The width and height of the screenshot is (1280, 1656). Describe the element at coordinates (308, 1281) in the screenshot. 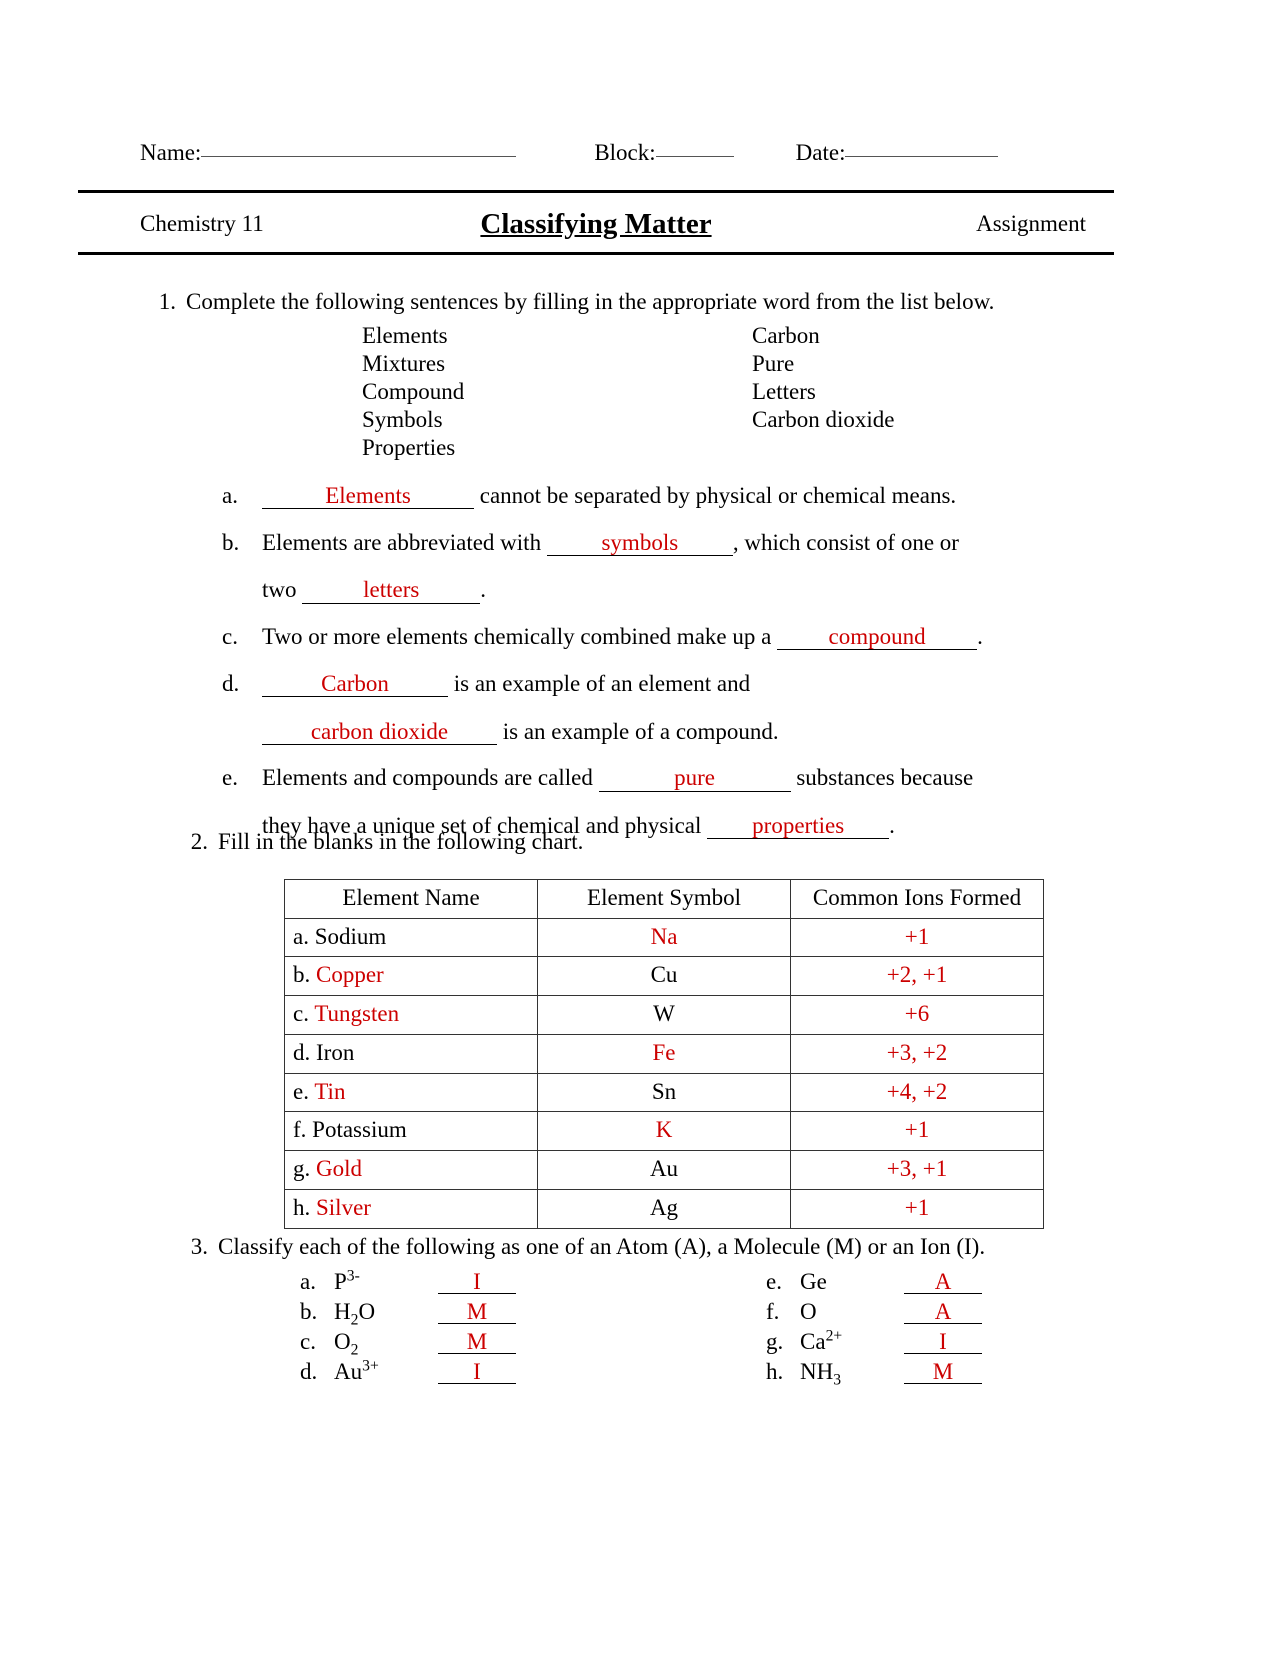

I see `item-letter: a.` at that location.